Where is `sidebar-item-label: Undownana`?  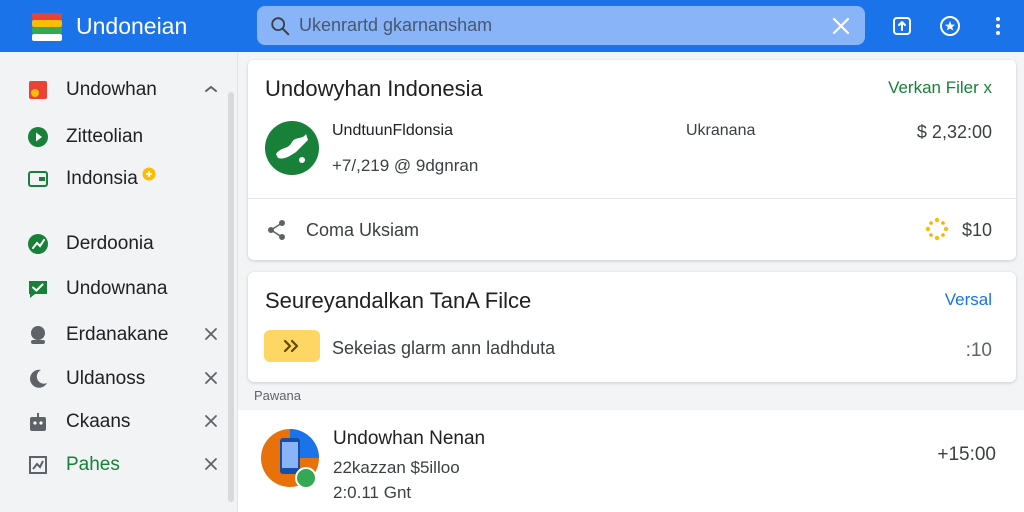
sidebar-item-label: Undownana is located at coordinates (117, 288).